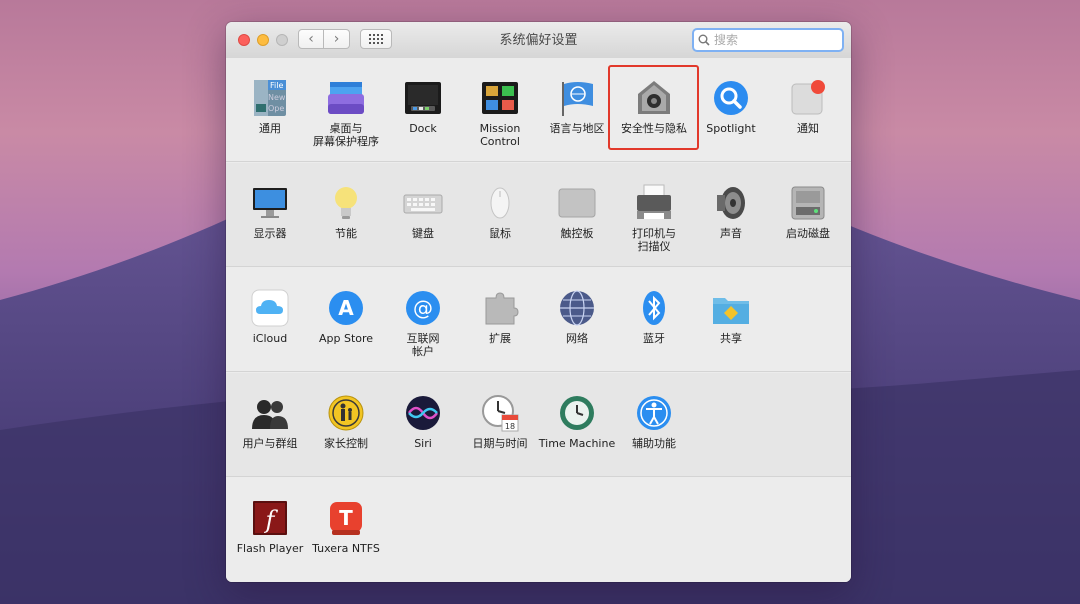 The height and width of the screenshot is (604, 1080). I want to click on users-groups-icon, so click(270, 413).